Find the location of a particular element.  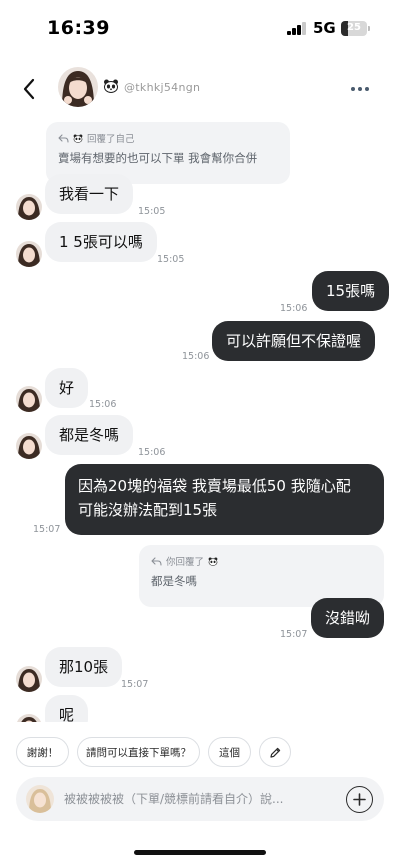

message-composer is located at coordinates (200, 799).